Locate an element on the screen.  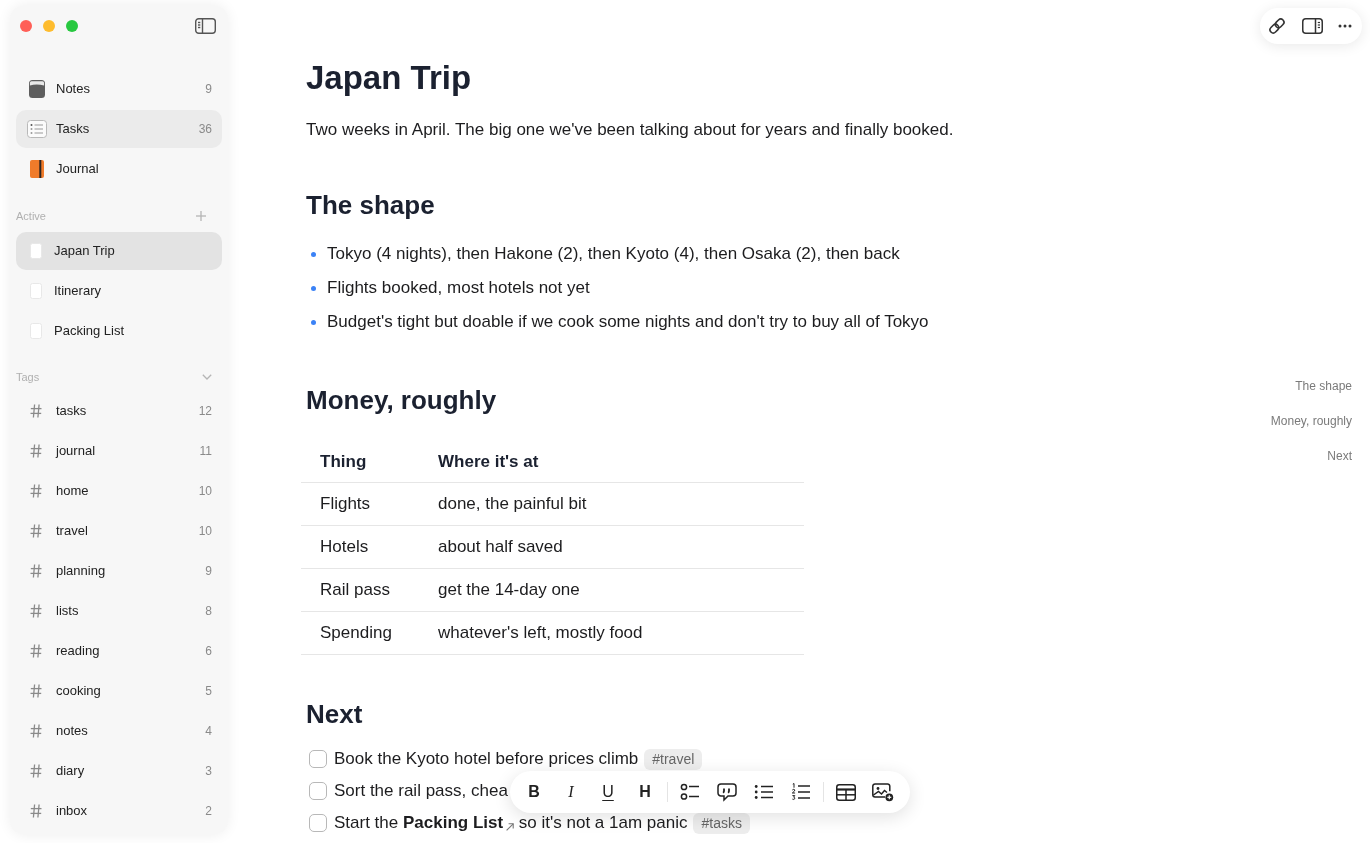
table-cell-text: Flights is located at coordinates (345, 504).